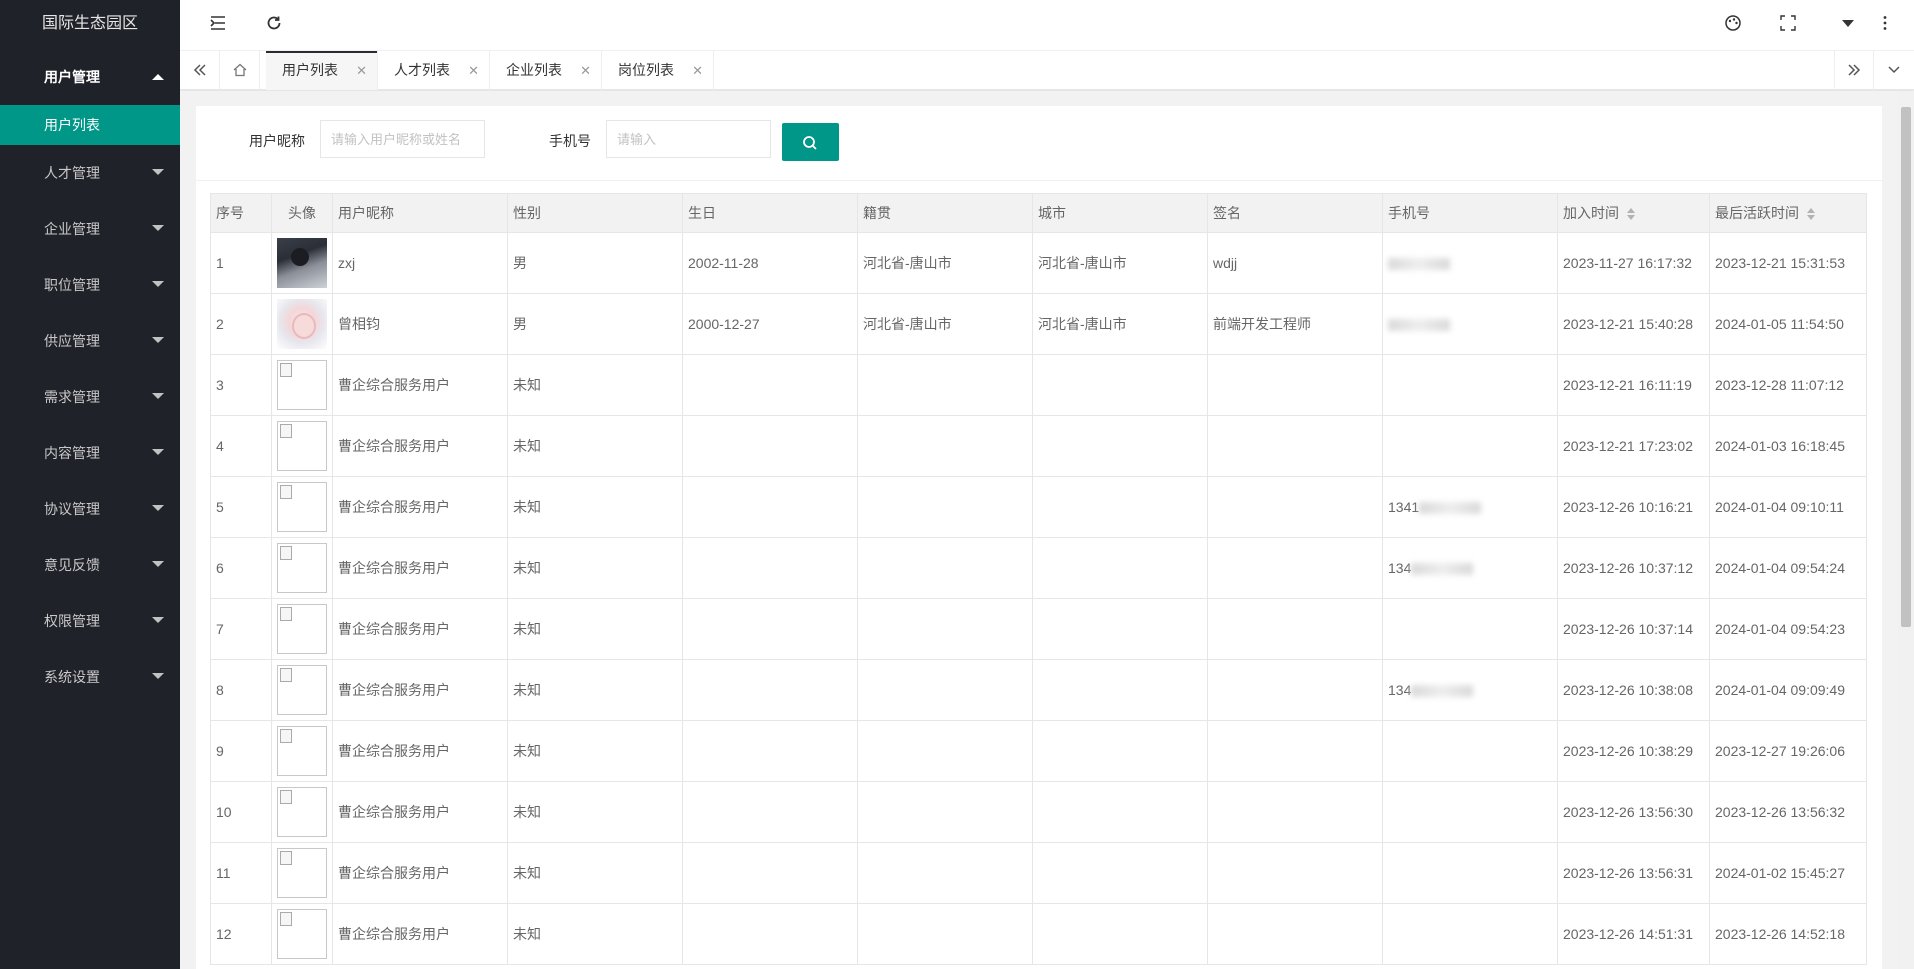 Image resolution: width=1914 pixels, height=969 pixels. What do you see at coordinates (595, 263) in the screenshot?
I see `cell-gender: 男` at bounding box center [595, 263].